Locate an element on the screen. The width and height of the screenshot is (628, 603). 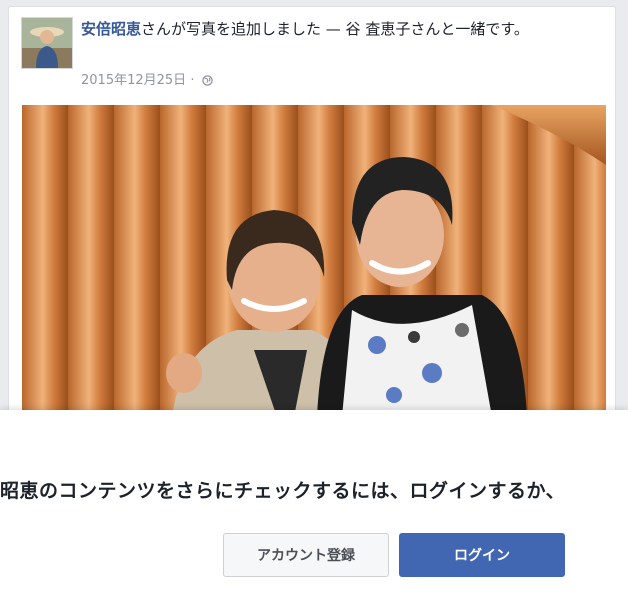
avatar-photo is located at coordinates (47, 43).